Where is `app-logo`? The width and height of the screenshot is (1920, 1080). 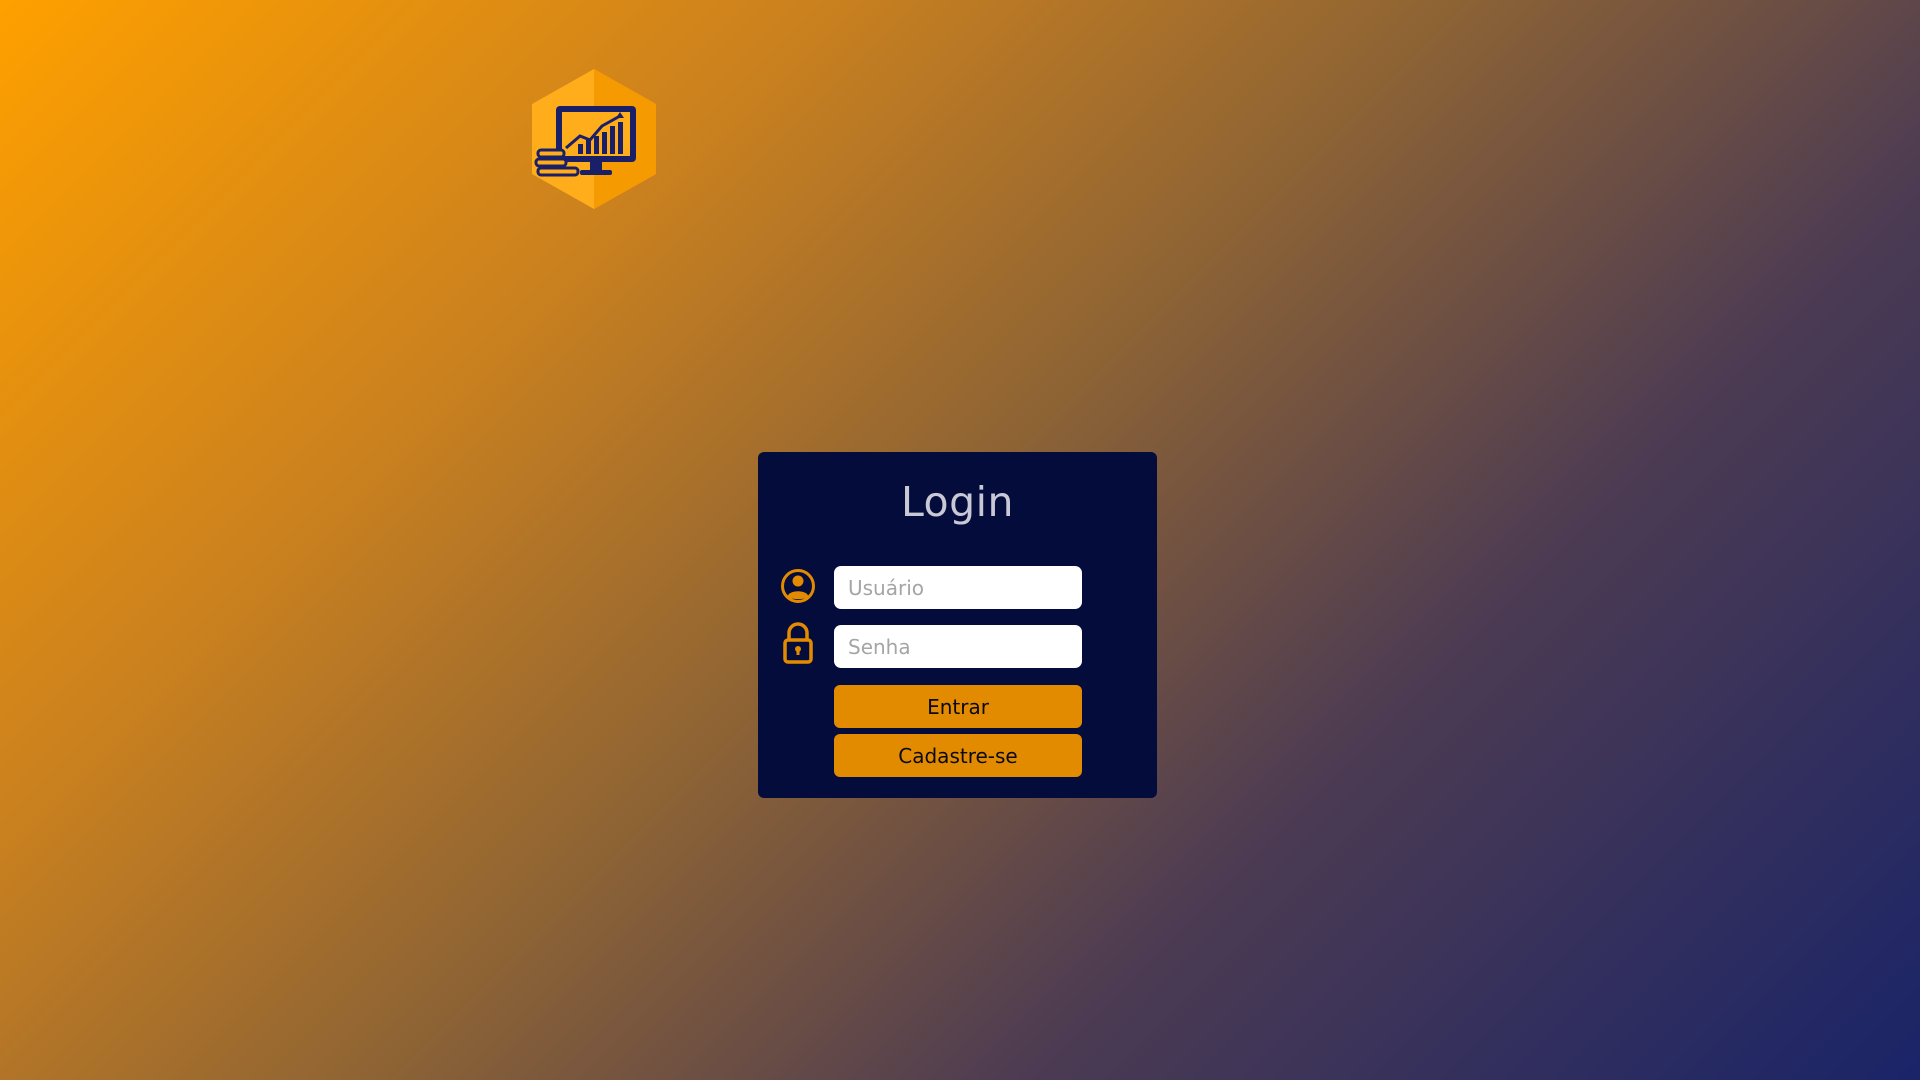
app-logo is located at coordinates (594, 139).